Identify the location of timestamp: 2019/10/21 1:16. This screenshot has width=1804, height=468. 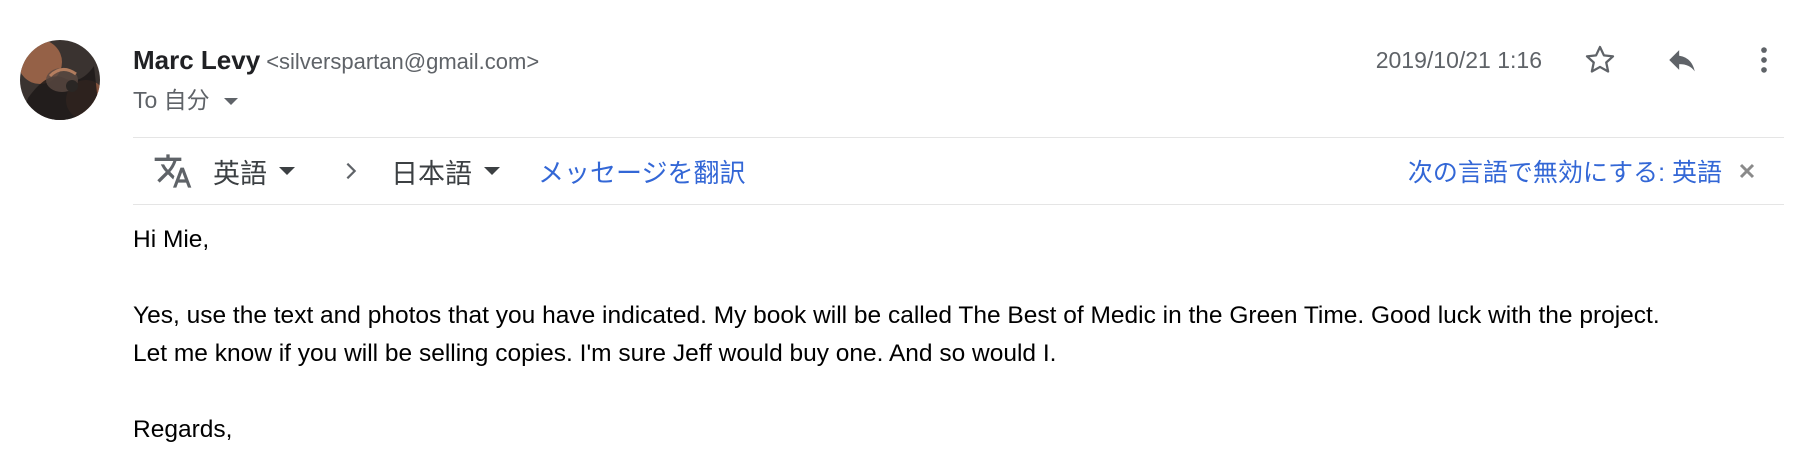
(1458, 60).